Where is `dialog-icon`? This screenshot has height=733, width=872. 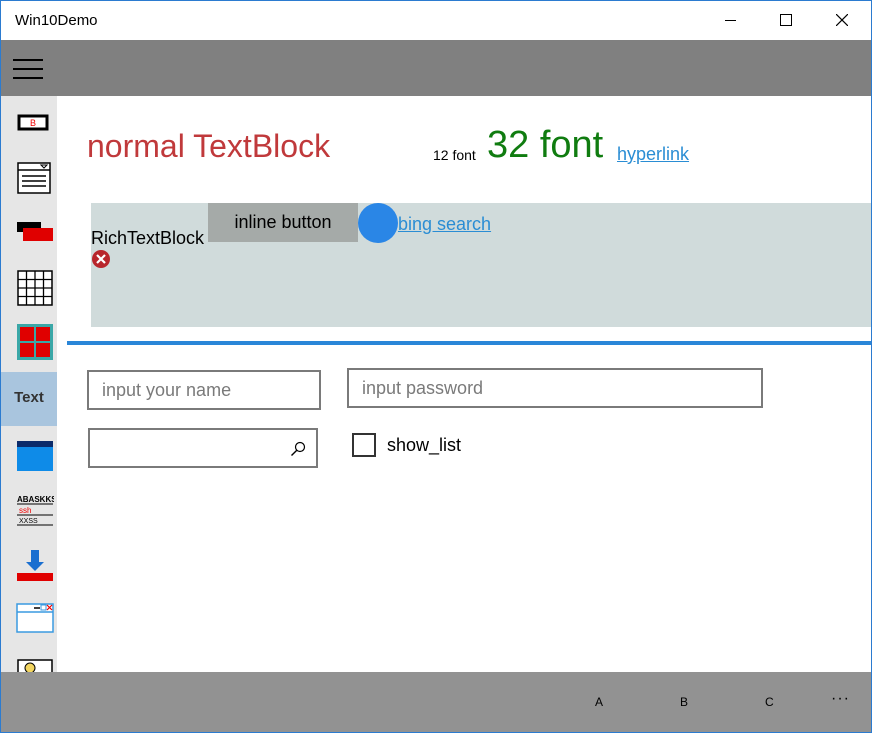 dialog-icon is located at coordinates (35, 618).